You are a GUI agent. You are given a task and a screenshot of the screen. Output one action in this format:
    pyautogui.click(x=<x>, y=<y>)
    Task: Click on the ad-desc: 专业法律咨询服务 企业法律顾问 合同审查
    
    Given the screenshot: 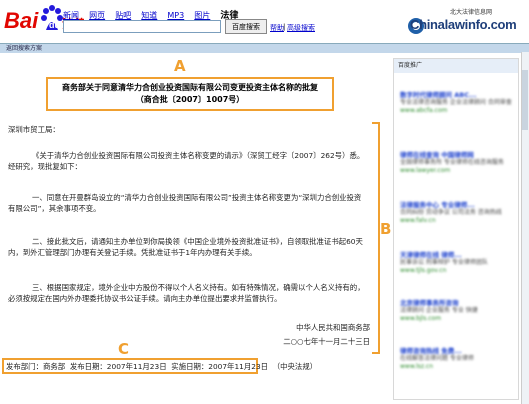 What is the action you would take?
    pyautogui.click(x=456, y=102)
    